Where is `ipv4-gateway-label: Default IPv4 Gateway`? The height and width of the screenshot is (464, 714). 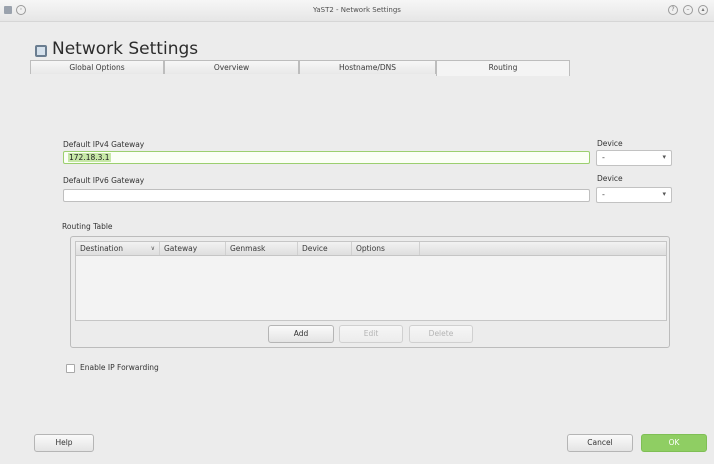 ipv4-gateway-label: Default IPv4 Gateway is located at coordinates (104, 144).